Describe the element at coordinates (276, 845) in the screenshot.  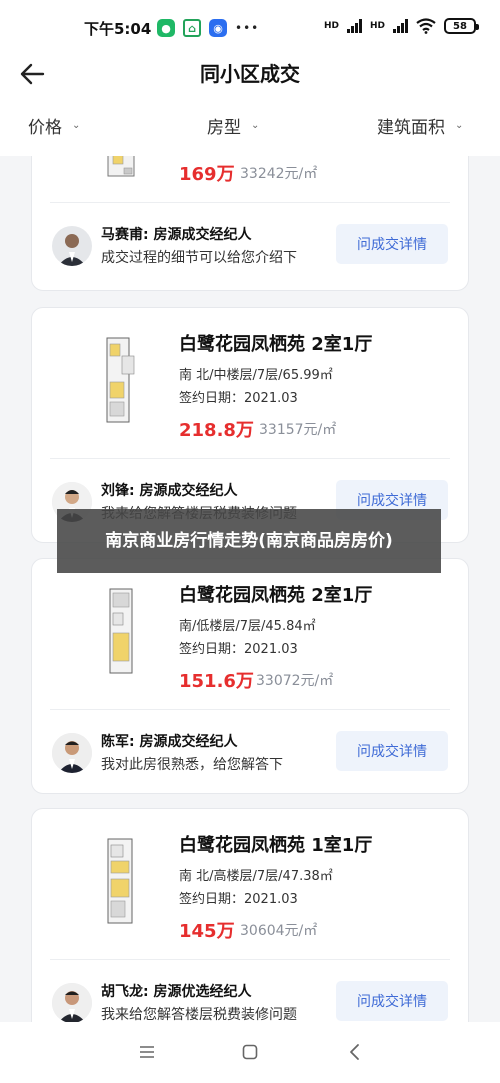
I see `listing-title: 白鹭花园凤栖苑 1室1厅` at that location.